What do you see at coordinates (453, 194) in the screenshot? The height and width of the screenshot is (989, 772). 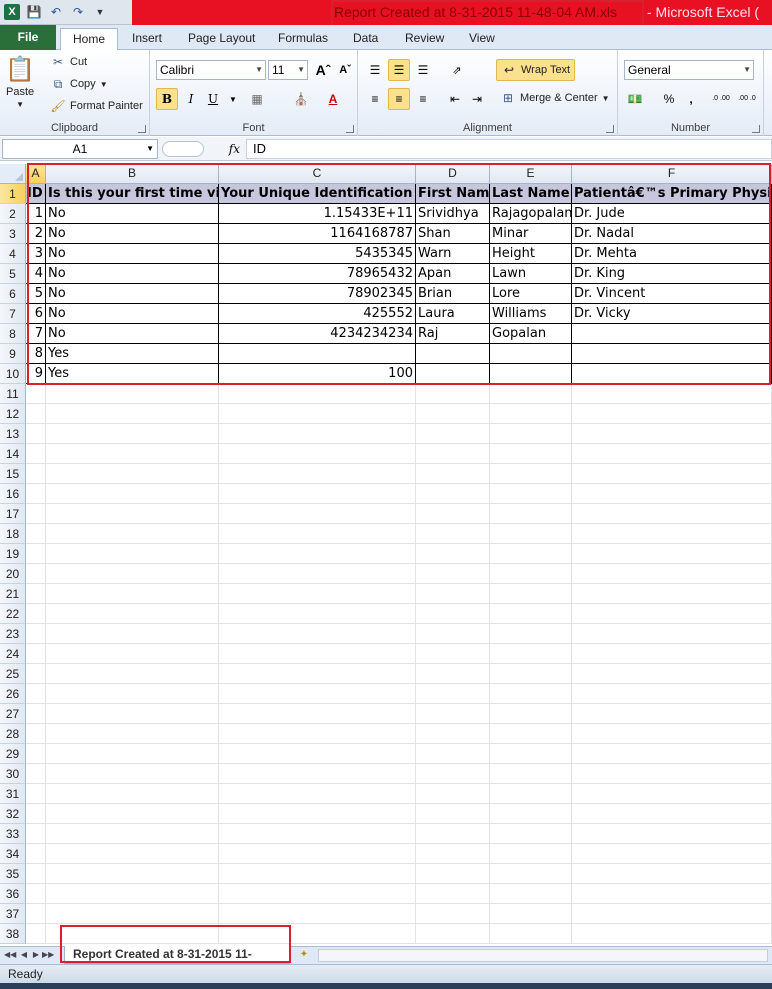 I see `header-cell: First Name` at bounding box center [453, 194].